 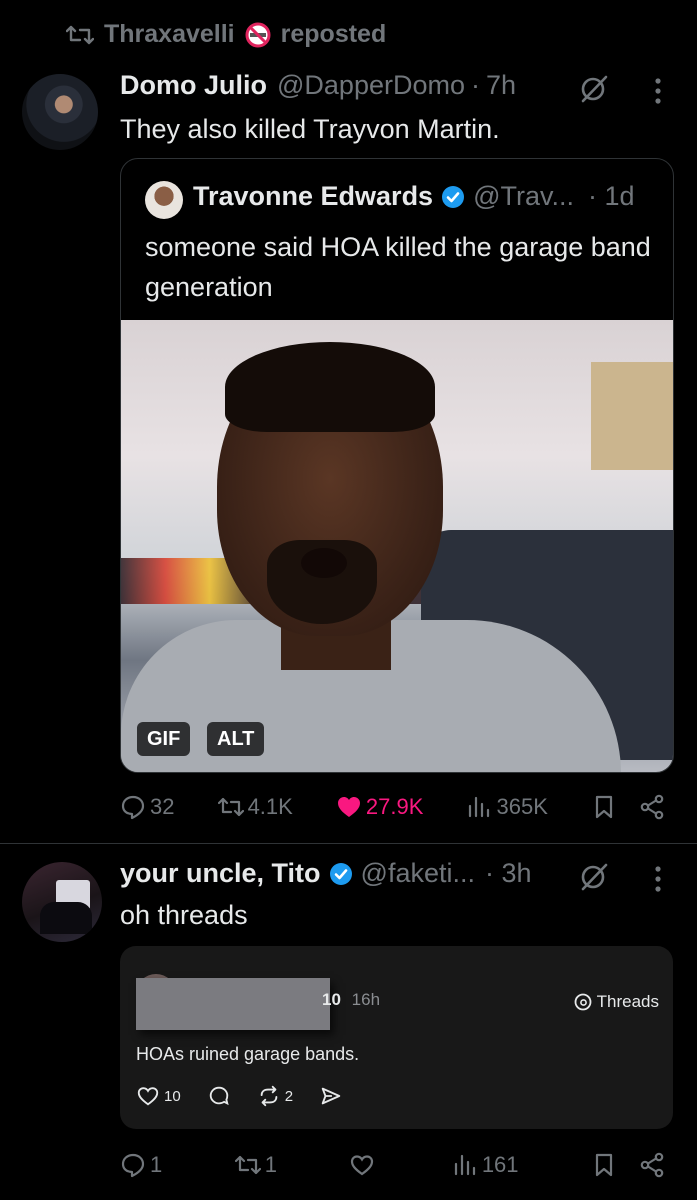 I want to click on repost-count: 4.1K, so click(x=270, y=806).